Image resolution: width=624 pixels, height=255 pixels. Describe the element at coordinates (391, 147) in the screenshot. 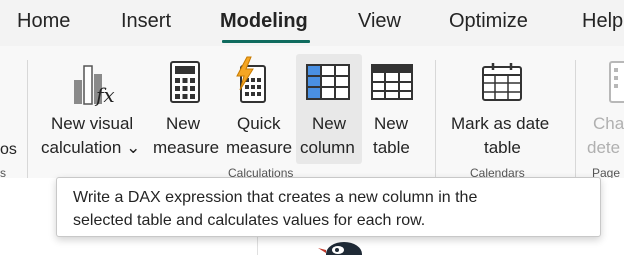

I see `new-table-label-2: table` at that location.